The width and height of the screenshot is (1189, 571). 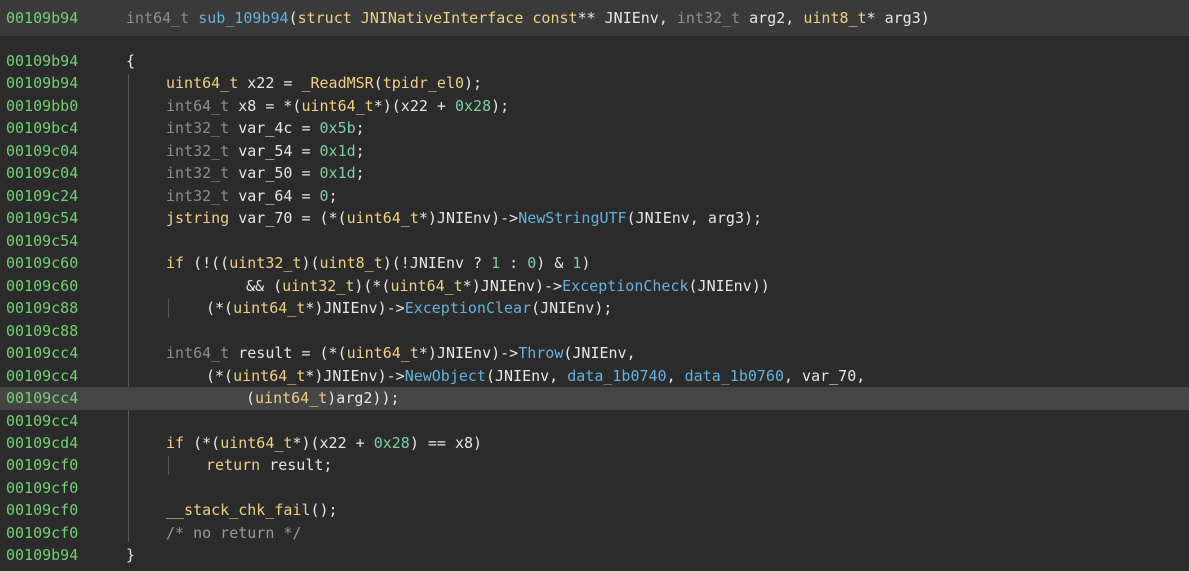 What do you see at coordinates (274, 128) in the screenshot?
I see `code-token: var_4c =` at bounding box center [274, 128].